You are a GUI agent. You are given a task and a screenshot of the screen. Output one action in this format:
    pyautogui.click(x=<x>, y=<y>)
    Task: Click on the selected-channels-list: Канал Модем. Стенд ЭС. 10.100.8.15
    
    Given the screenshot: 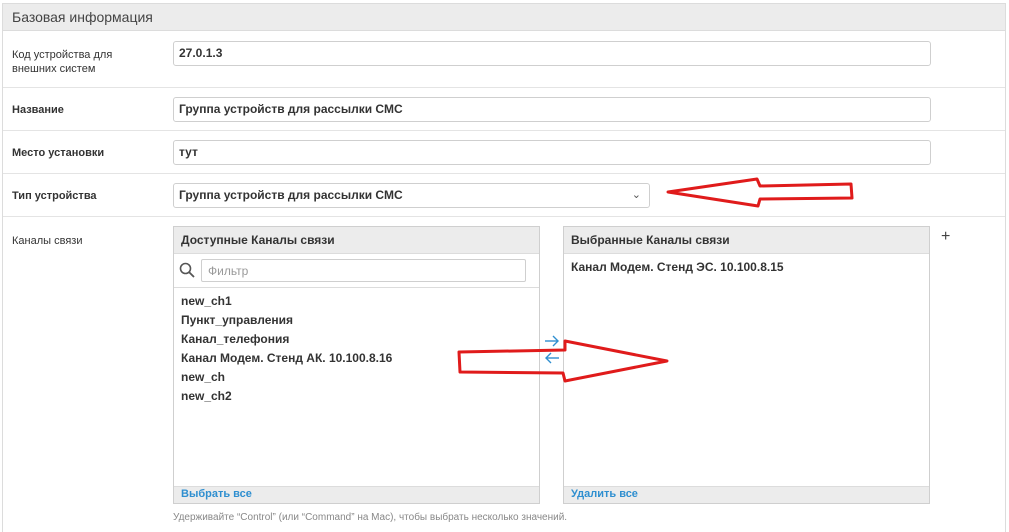 What is the action you would take?
    pyautogui.click(x=746, y=267)
    